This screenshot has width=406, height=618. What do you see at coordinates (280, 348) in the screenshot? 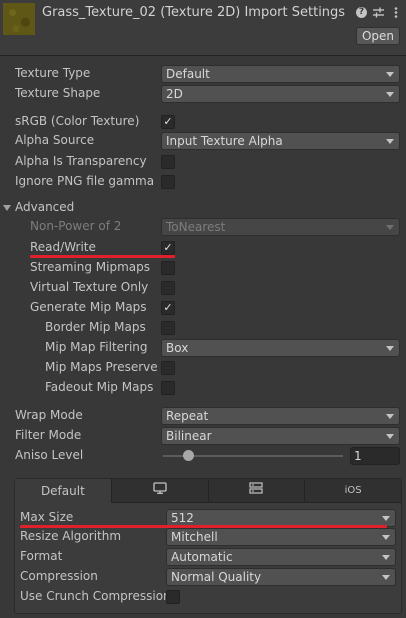
I see `mip-map-filtering-dropdown: Box` at bounding box center [280, 348].